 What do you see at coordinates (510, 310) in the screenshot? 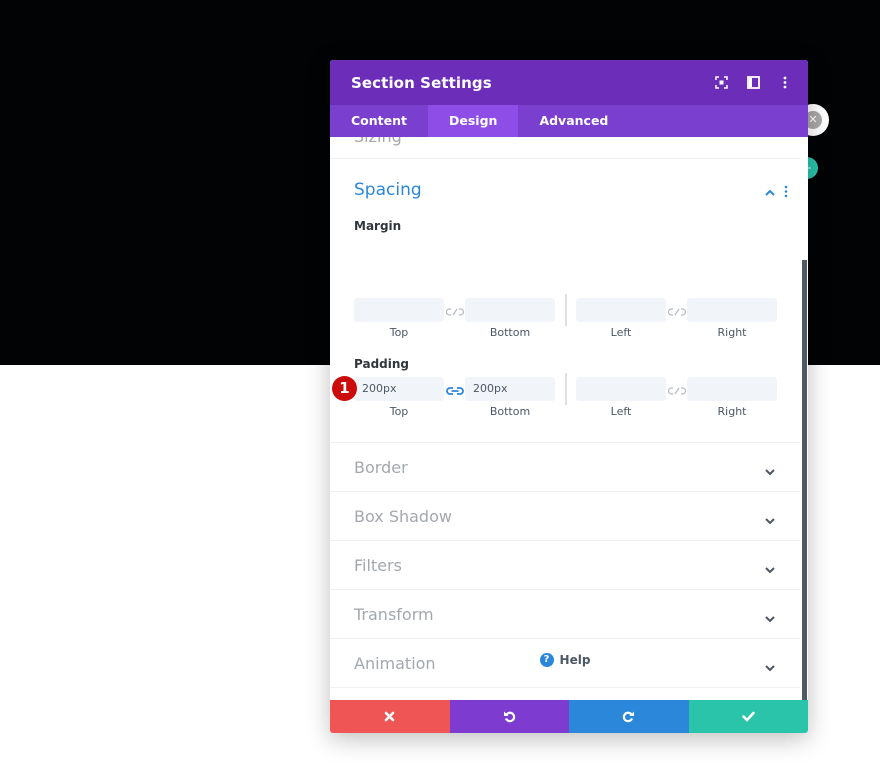
I see `margin-bottom-input` at bounding box center [510, 310].